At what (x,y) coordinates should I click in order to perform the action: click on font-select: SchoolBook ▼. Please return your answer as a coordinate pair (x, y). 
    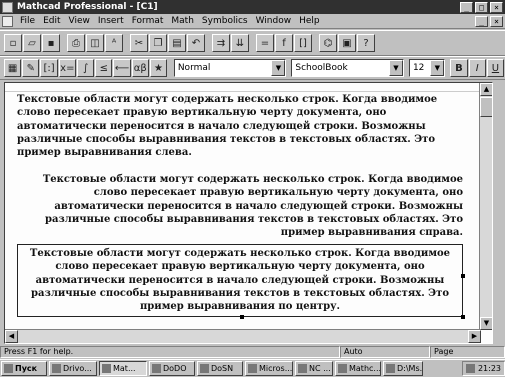
    Looking at the image, I should click on (347, 68).